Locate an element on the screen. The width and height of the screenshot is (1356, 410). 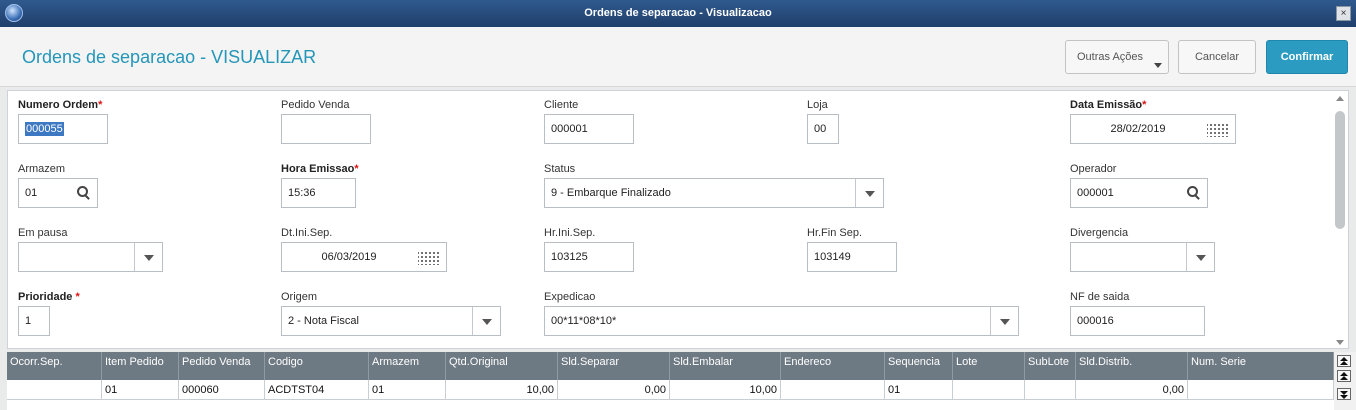
column-header: Item Pedido is located at coordinates (140, 366).